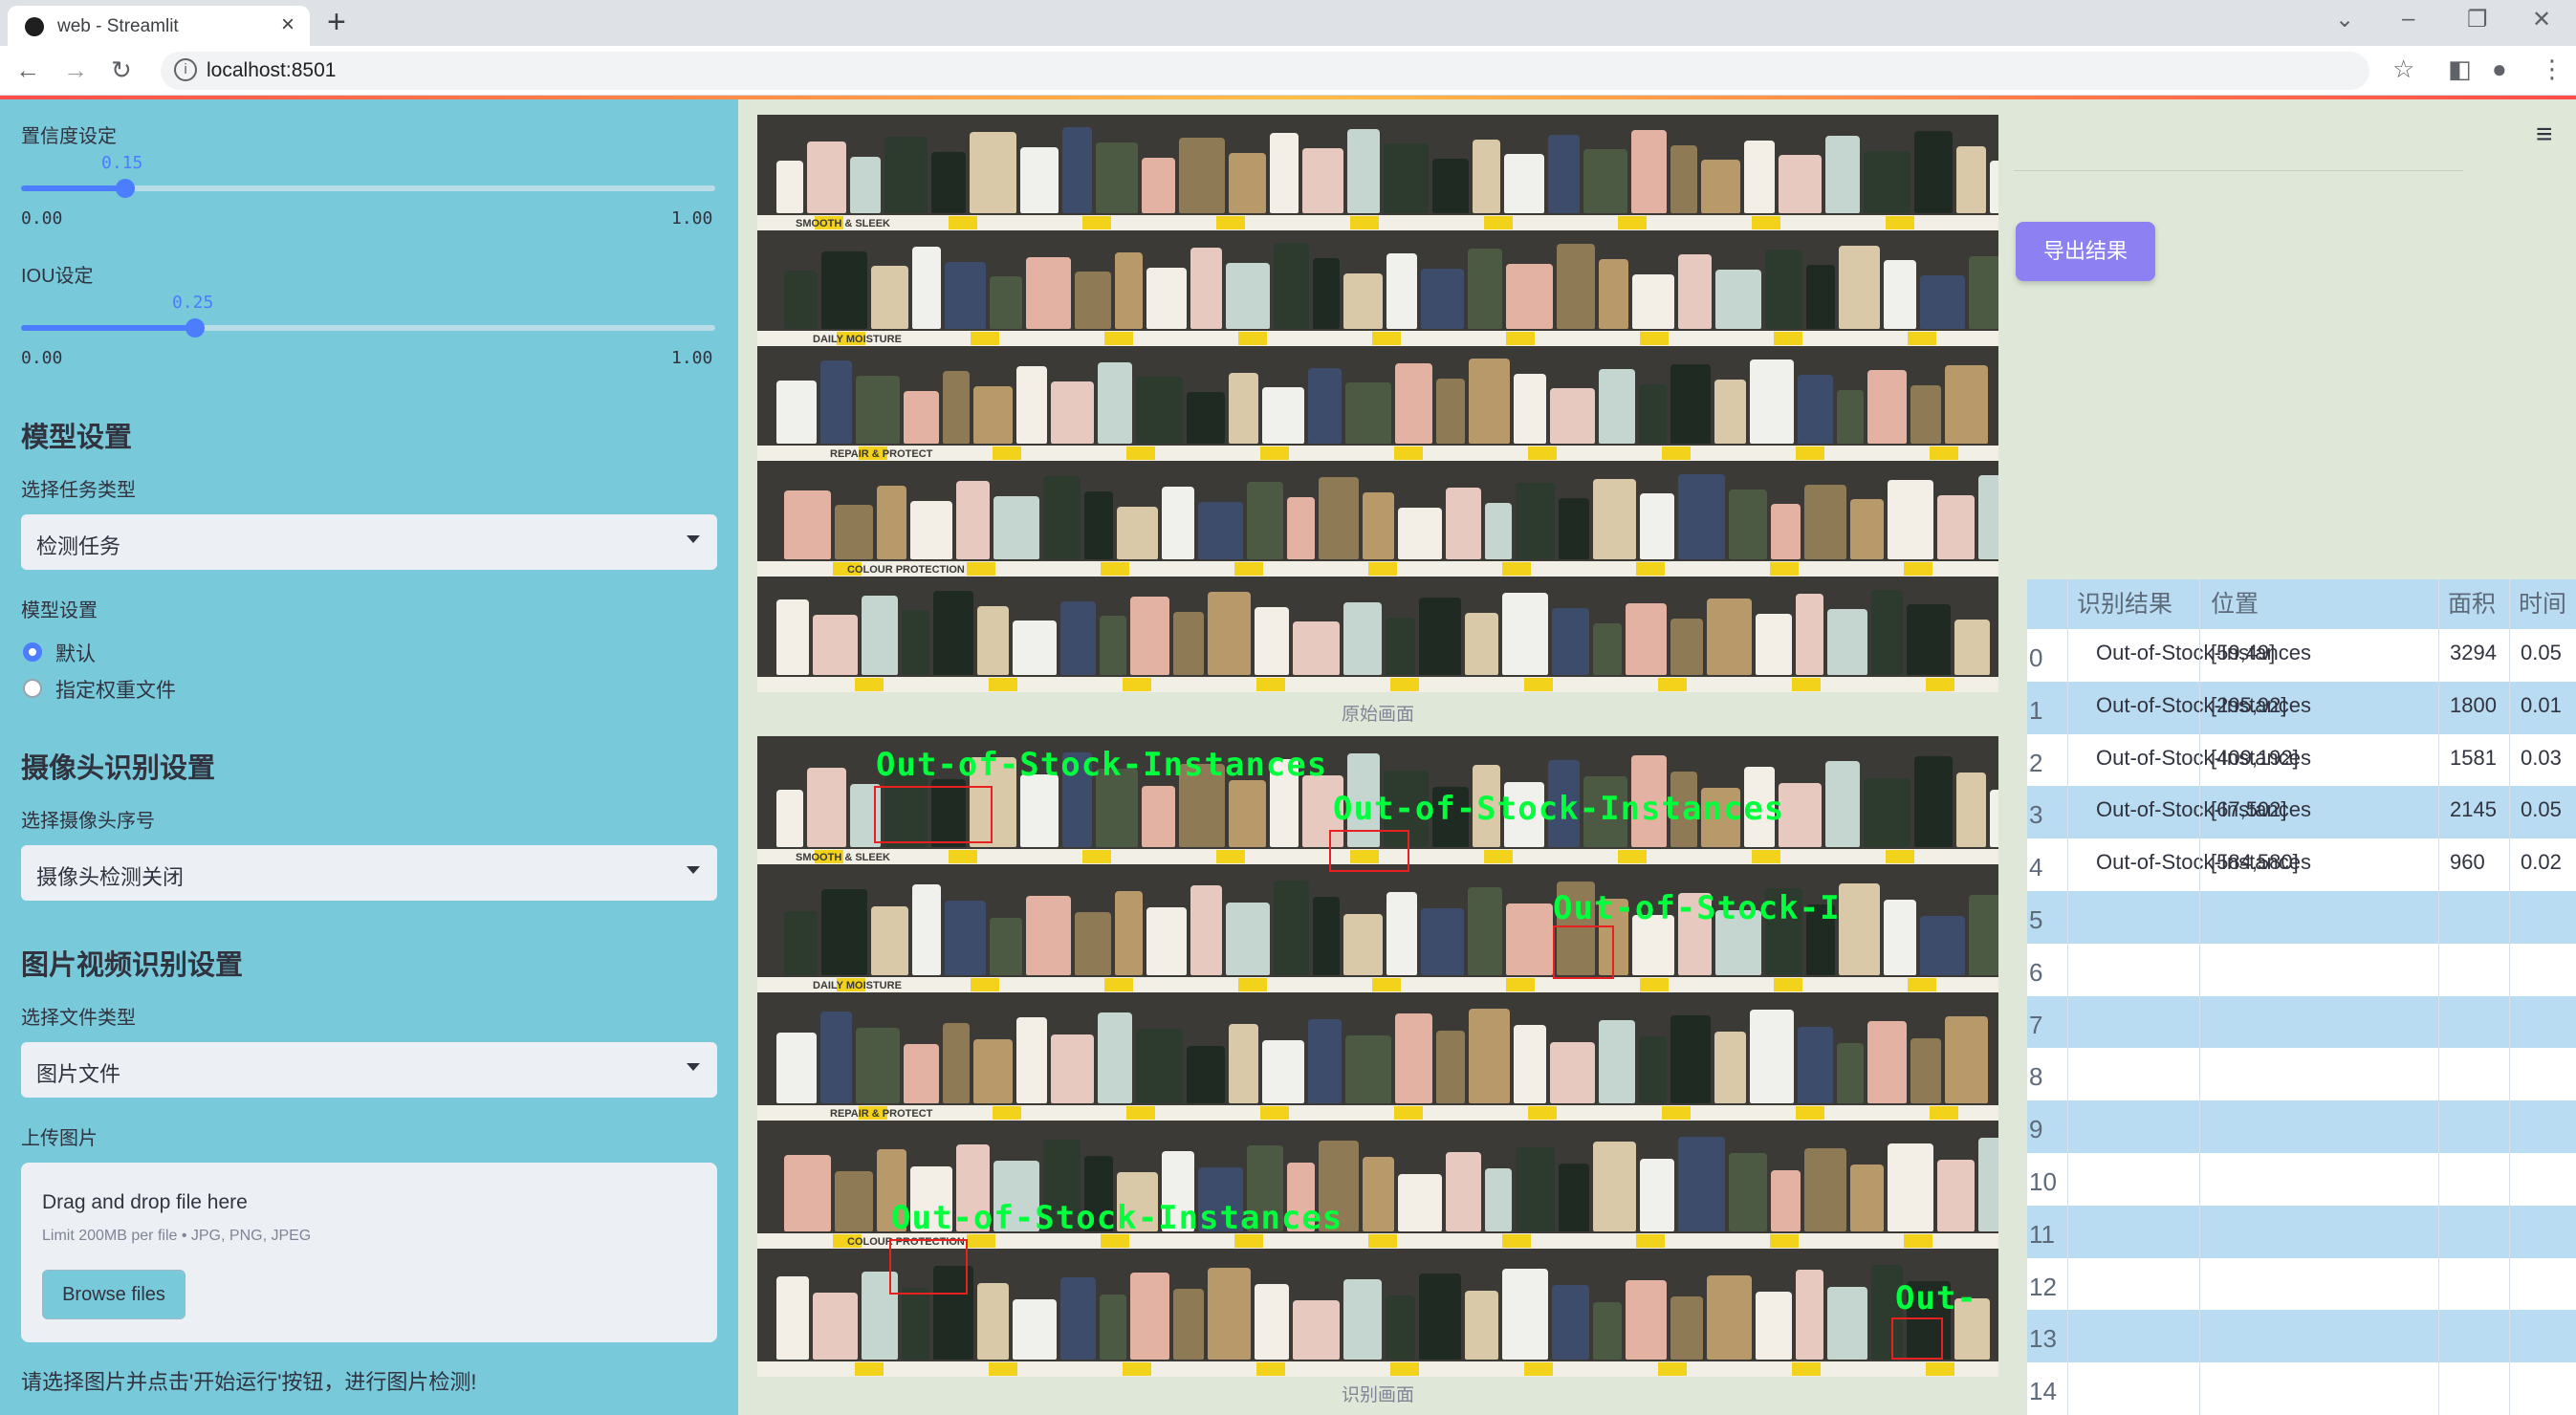  Describe the element at coordinates (159, 26) in the screenshot. I see `browser-tab: web - Streamlit ×` at that location.